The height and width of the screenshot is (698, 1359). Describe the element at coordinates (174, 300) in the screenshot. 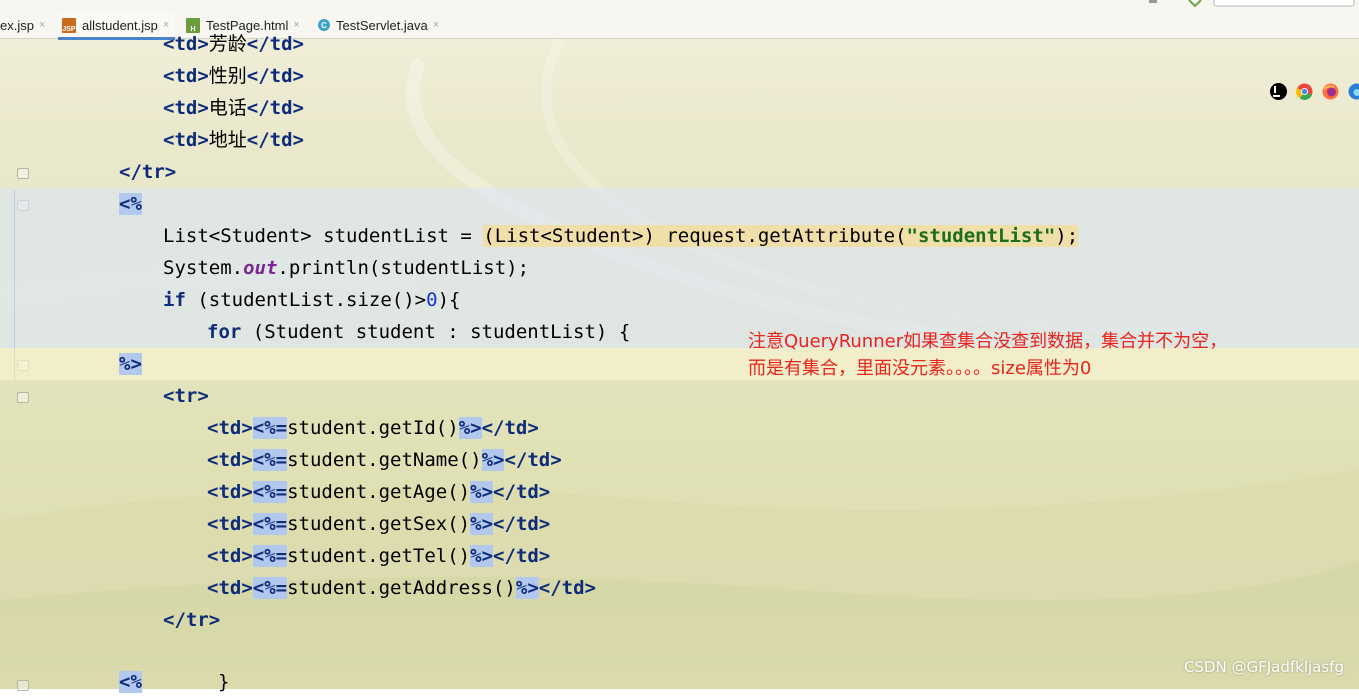

I see `keyword: if` at that location.